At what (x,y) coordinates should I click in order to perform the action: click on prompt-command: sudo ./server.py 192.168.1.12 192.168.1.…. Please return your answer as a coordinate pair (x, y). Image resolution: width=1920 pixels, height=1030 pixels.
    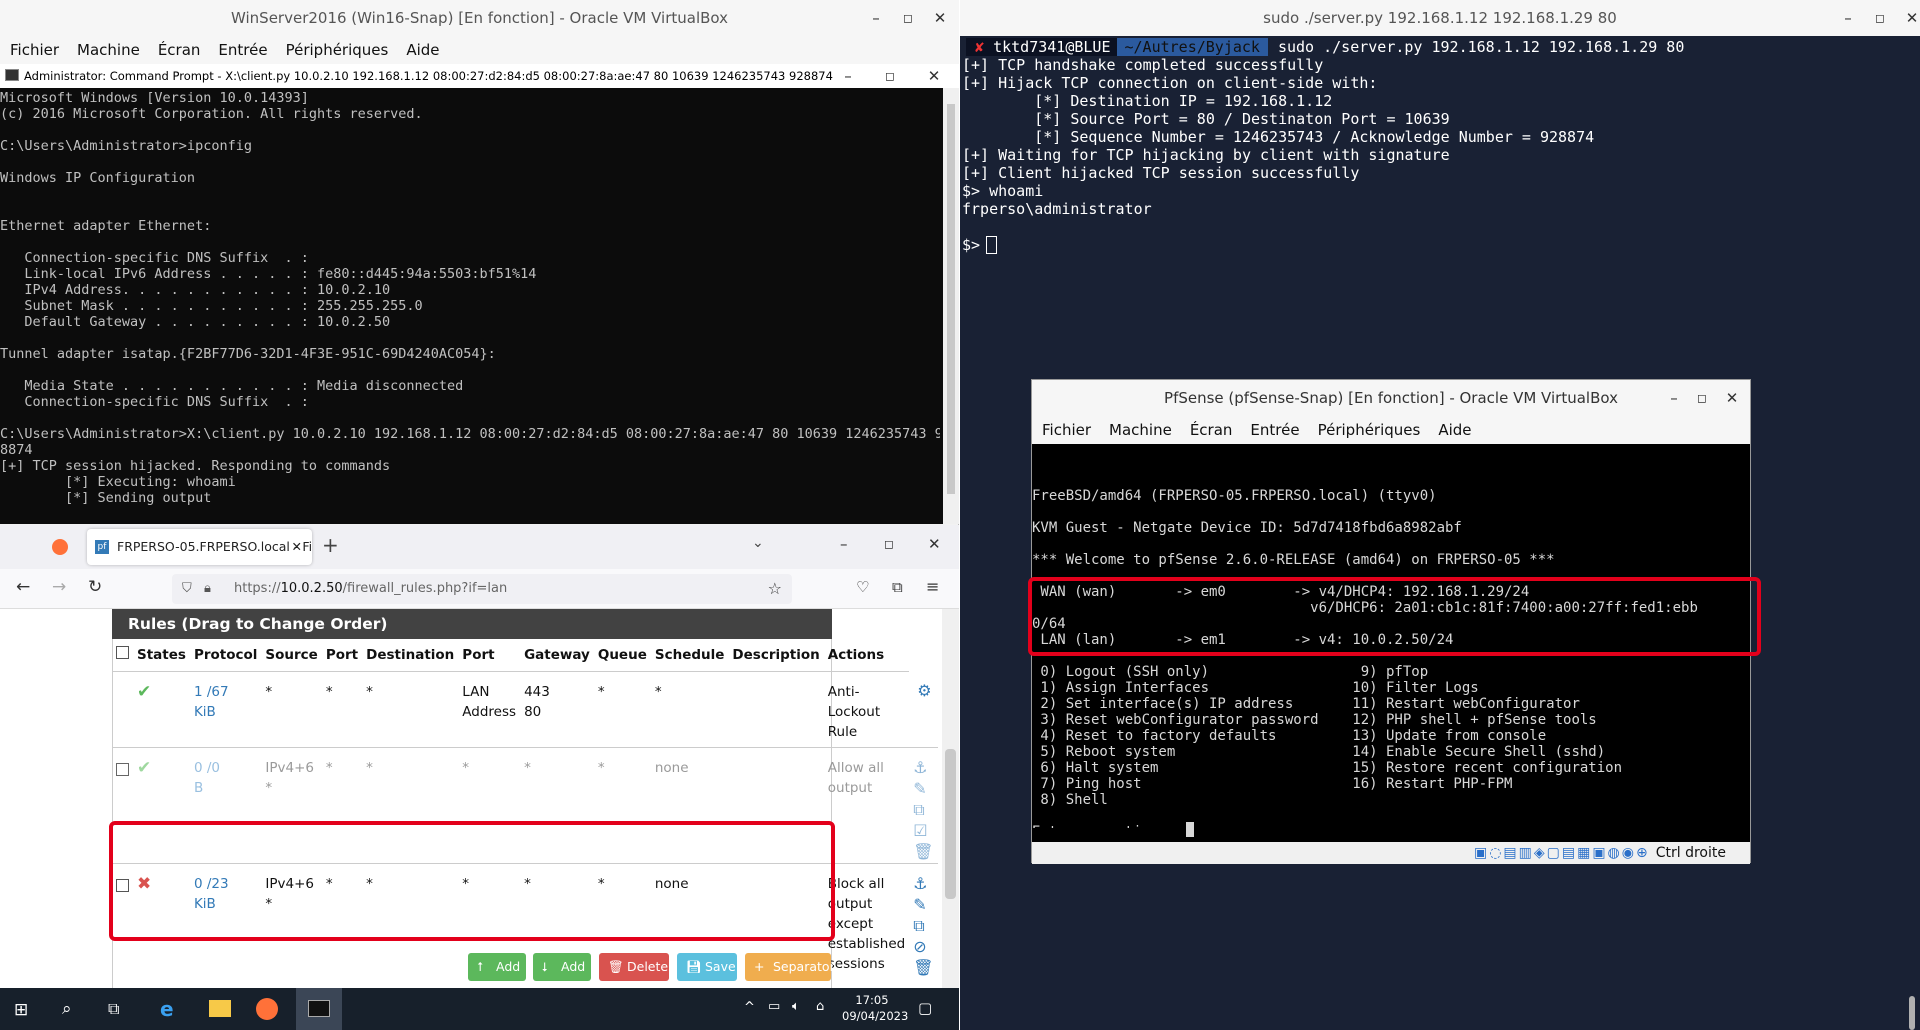
    Looking at the image, I should click on (1481, 47).